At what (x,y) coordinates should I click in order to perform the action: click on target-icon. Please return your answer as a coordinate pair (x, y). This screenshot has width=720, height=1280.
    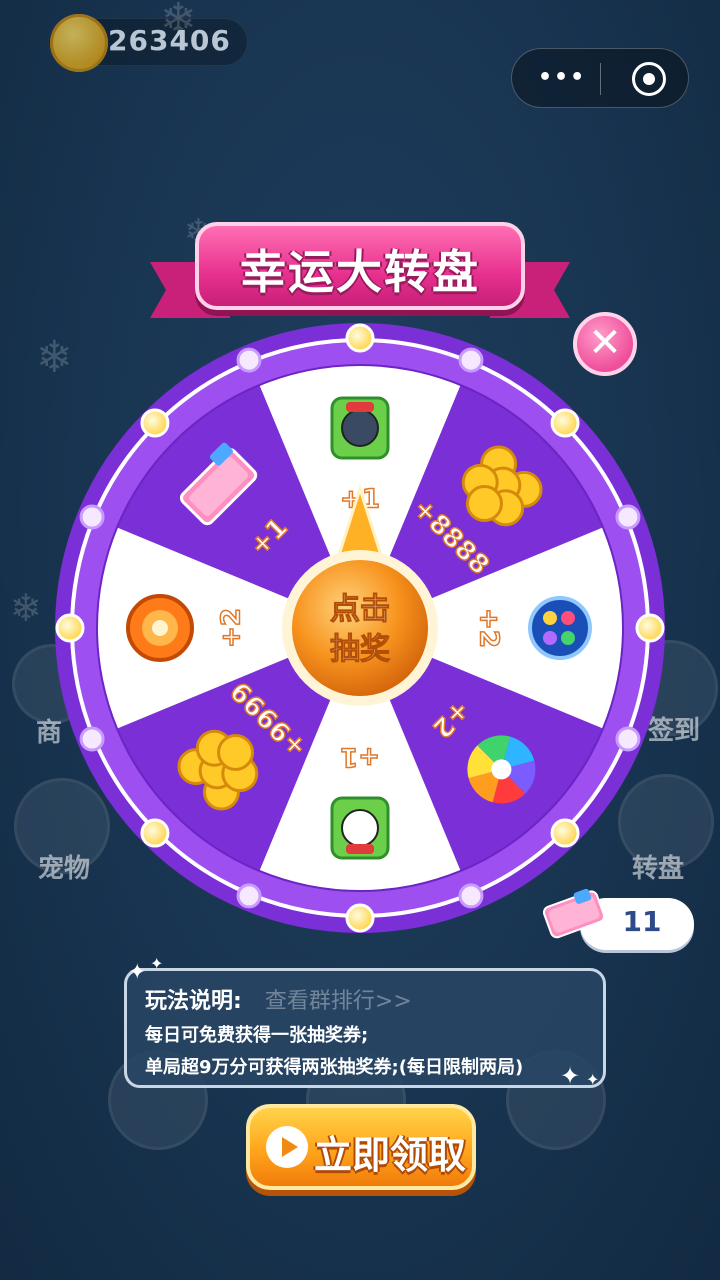
    Looking at the image, I should click on (649, 79).